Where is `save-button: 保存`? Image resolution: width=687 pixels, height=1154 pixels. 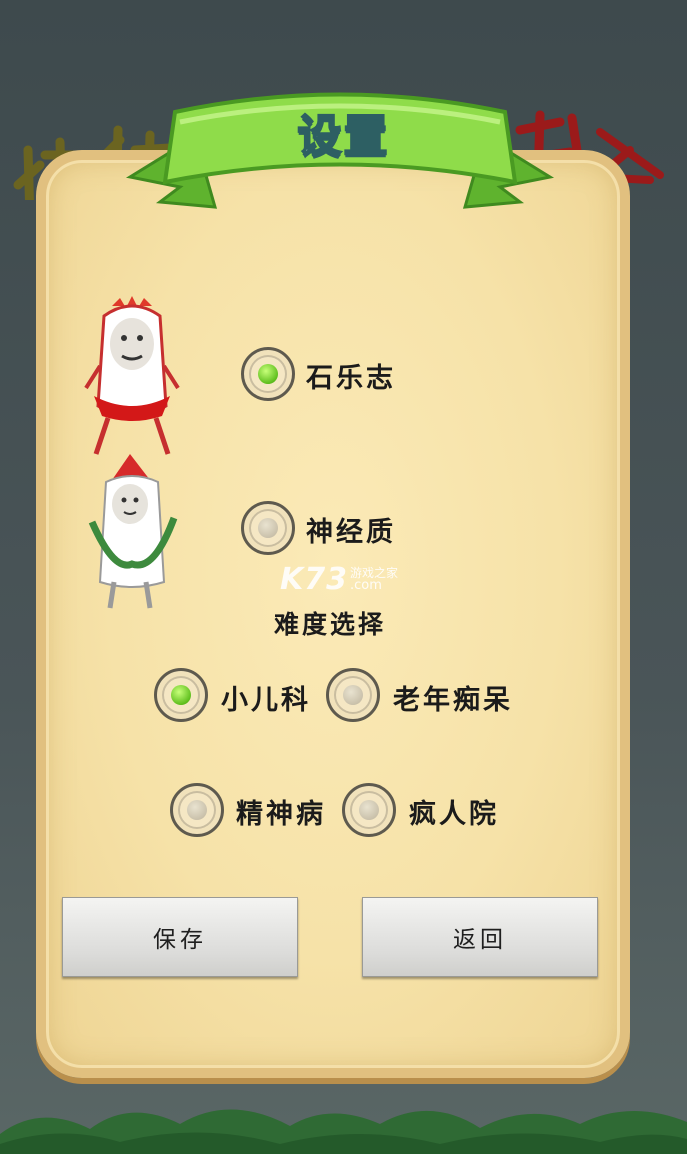
save-button: 保存 is located at coordinates (180, 937).